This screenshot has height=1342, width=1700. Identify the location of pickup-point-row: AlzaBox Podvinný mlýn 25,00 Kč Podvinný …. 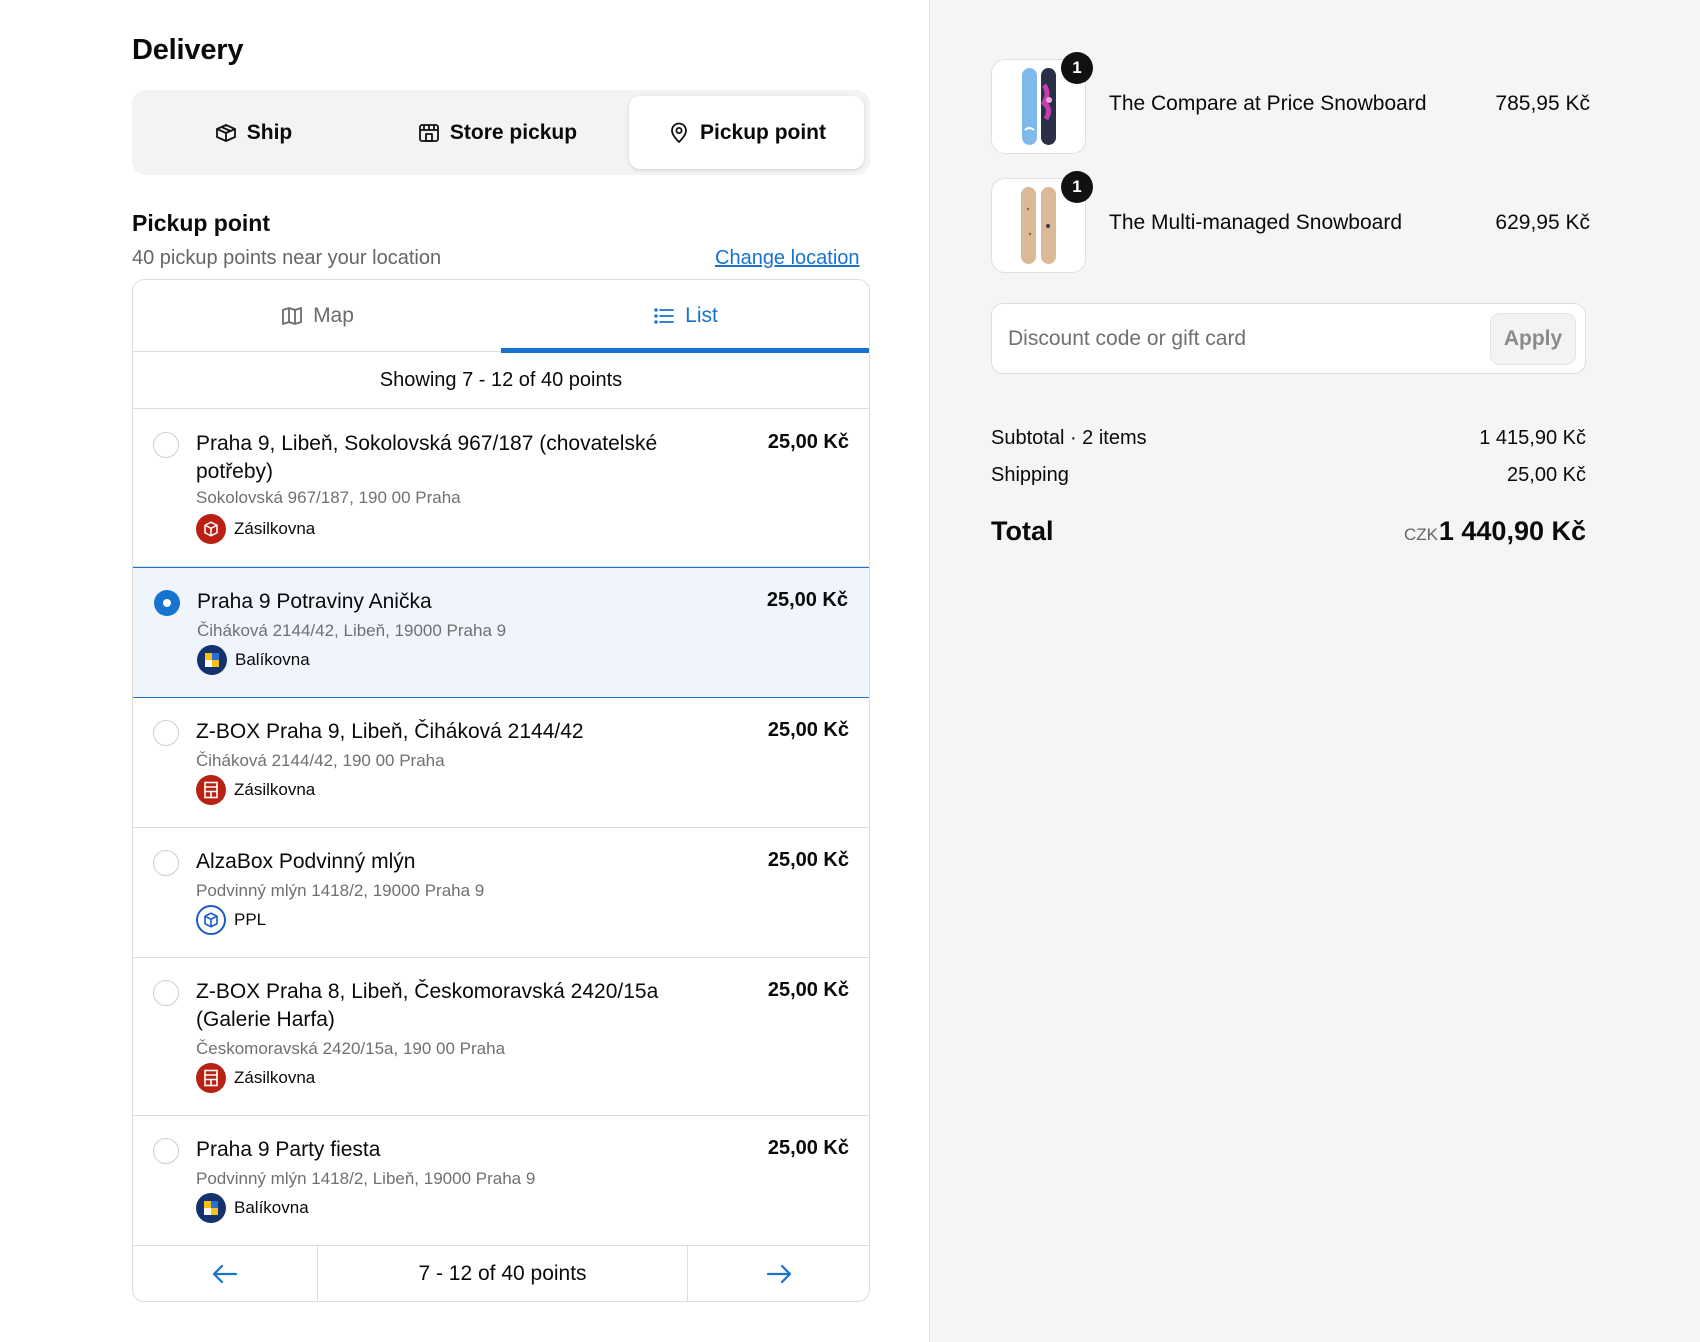
(501, 893).